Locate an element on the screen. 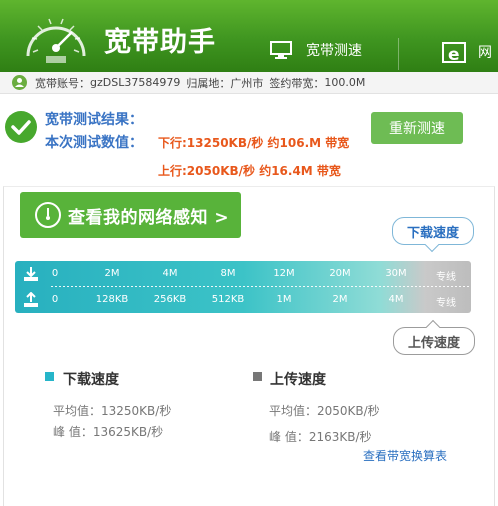  location-value: 广州市 is located at coordinates (247, 83).